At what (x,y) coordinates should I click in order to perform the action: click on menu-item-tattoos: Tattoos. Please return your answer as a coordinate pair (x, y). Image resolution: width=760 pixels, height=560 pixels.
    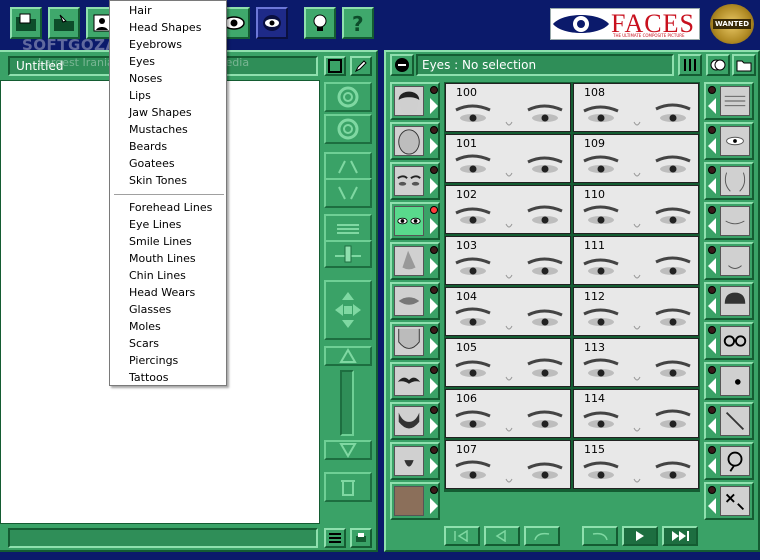
    Looking at the image, I should click on (168, 378).